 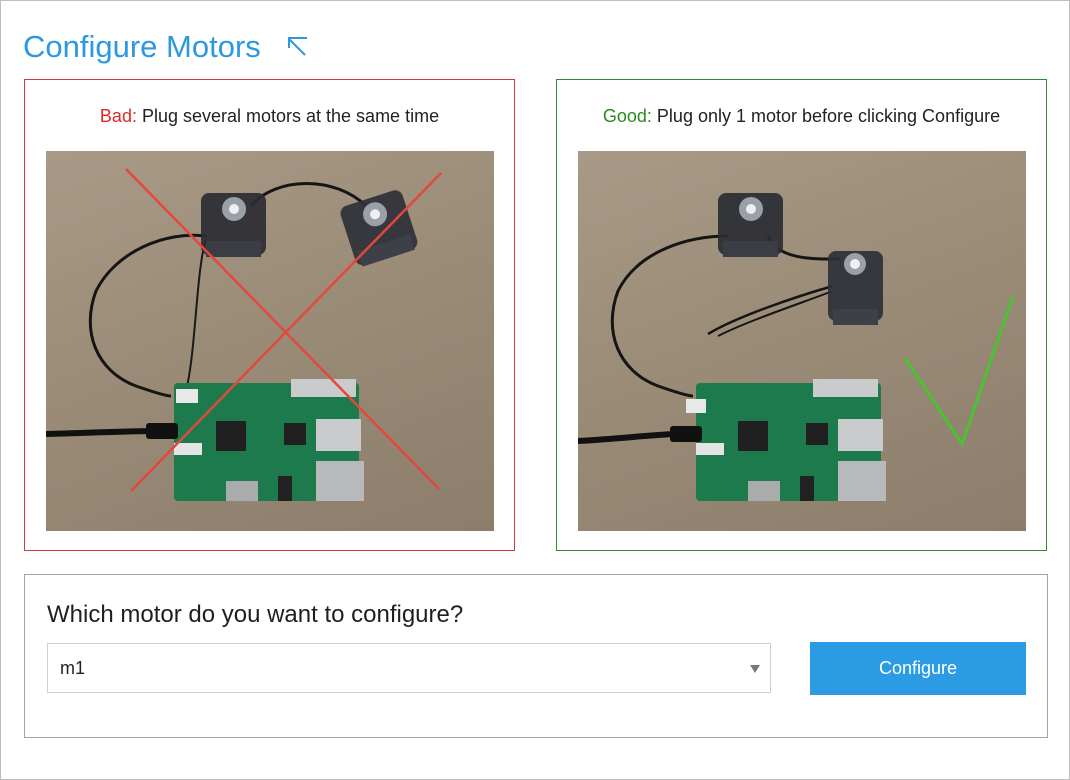 What do you see at coordinates (288, 116) in the screenshot?
I see `bad-caption-text: Plug several motors at the same time` at bounding box center [288, 116].